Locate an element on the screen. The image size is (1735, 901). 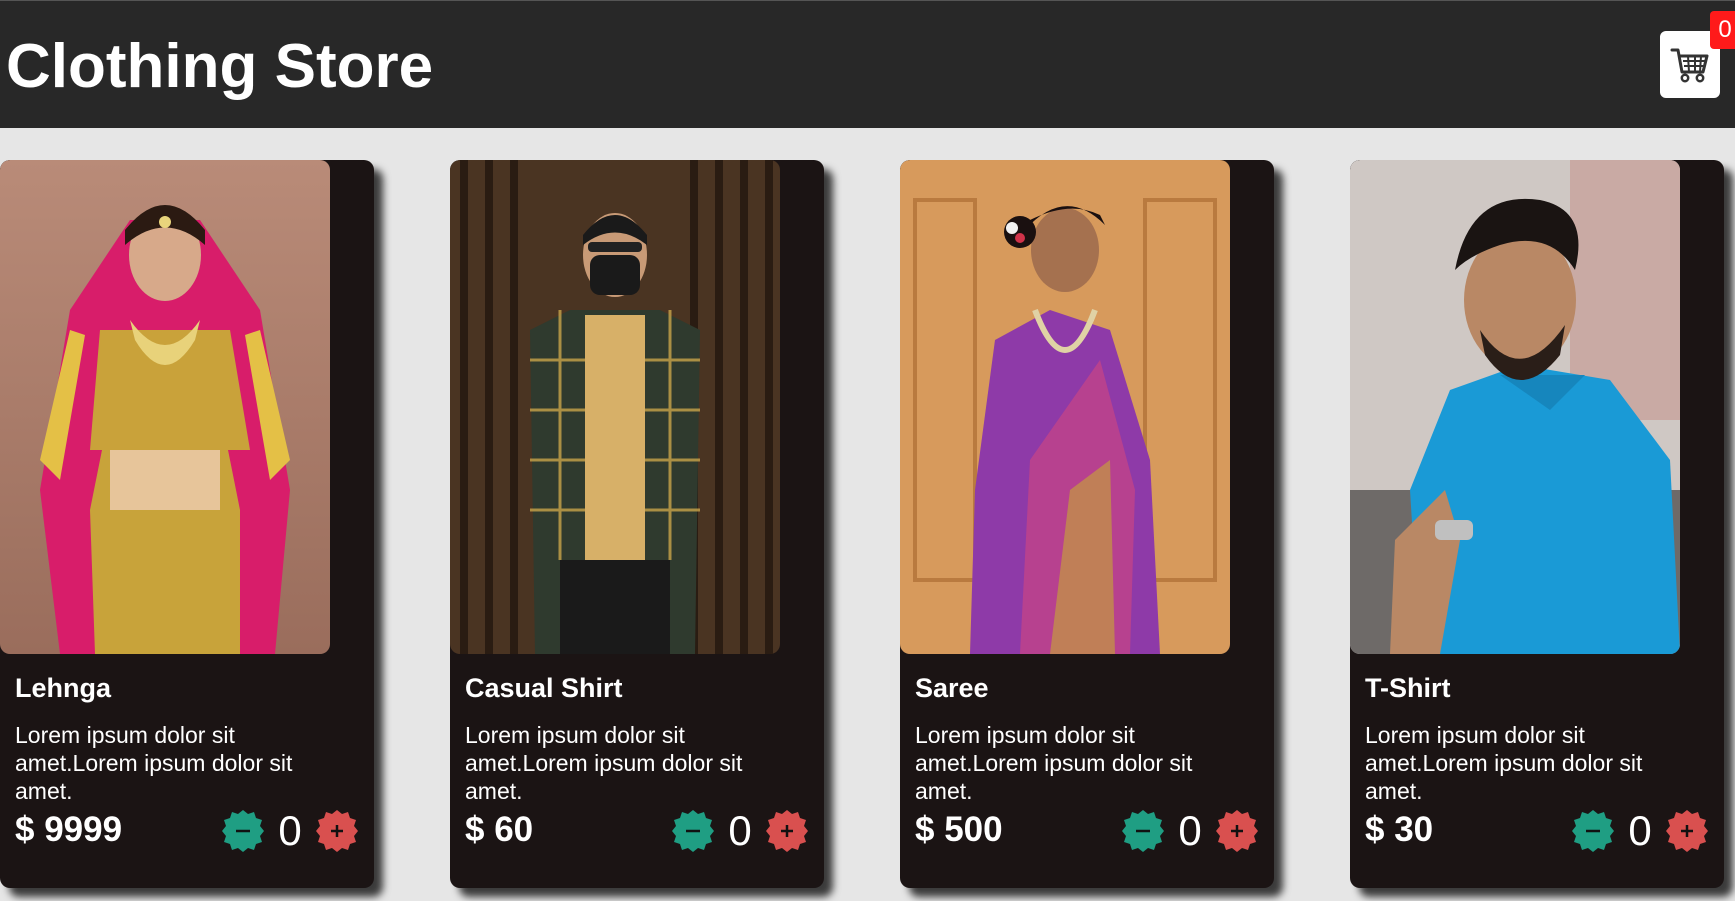
store-title: Clothing Store is located at coordinates (220, 66).